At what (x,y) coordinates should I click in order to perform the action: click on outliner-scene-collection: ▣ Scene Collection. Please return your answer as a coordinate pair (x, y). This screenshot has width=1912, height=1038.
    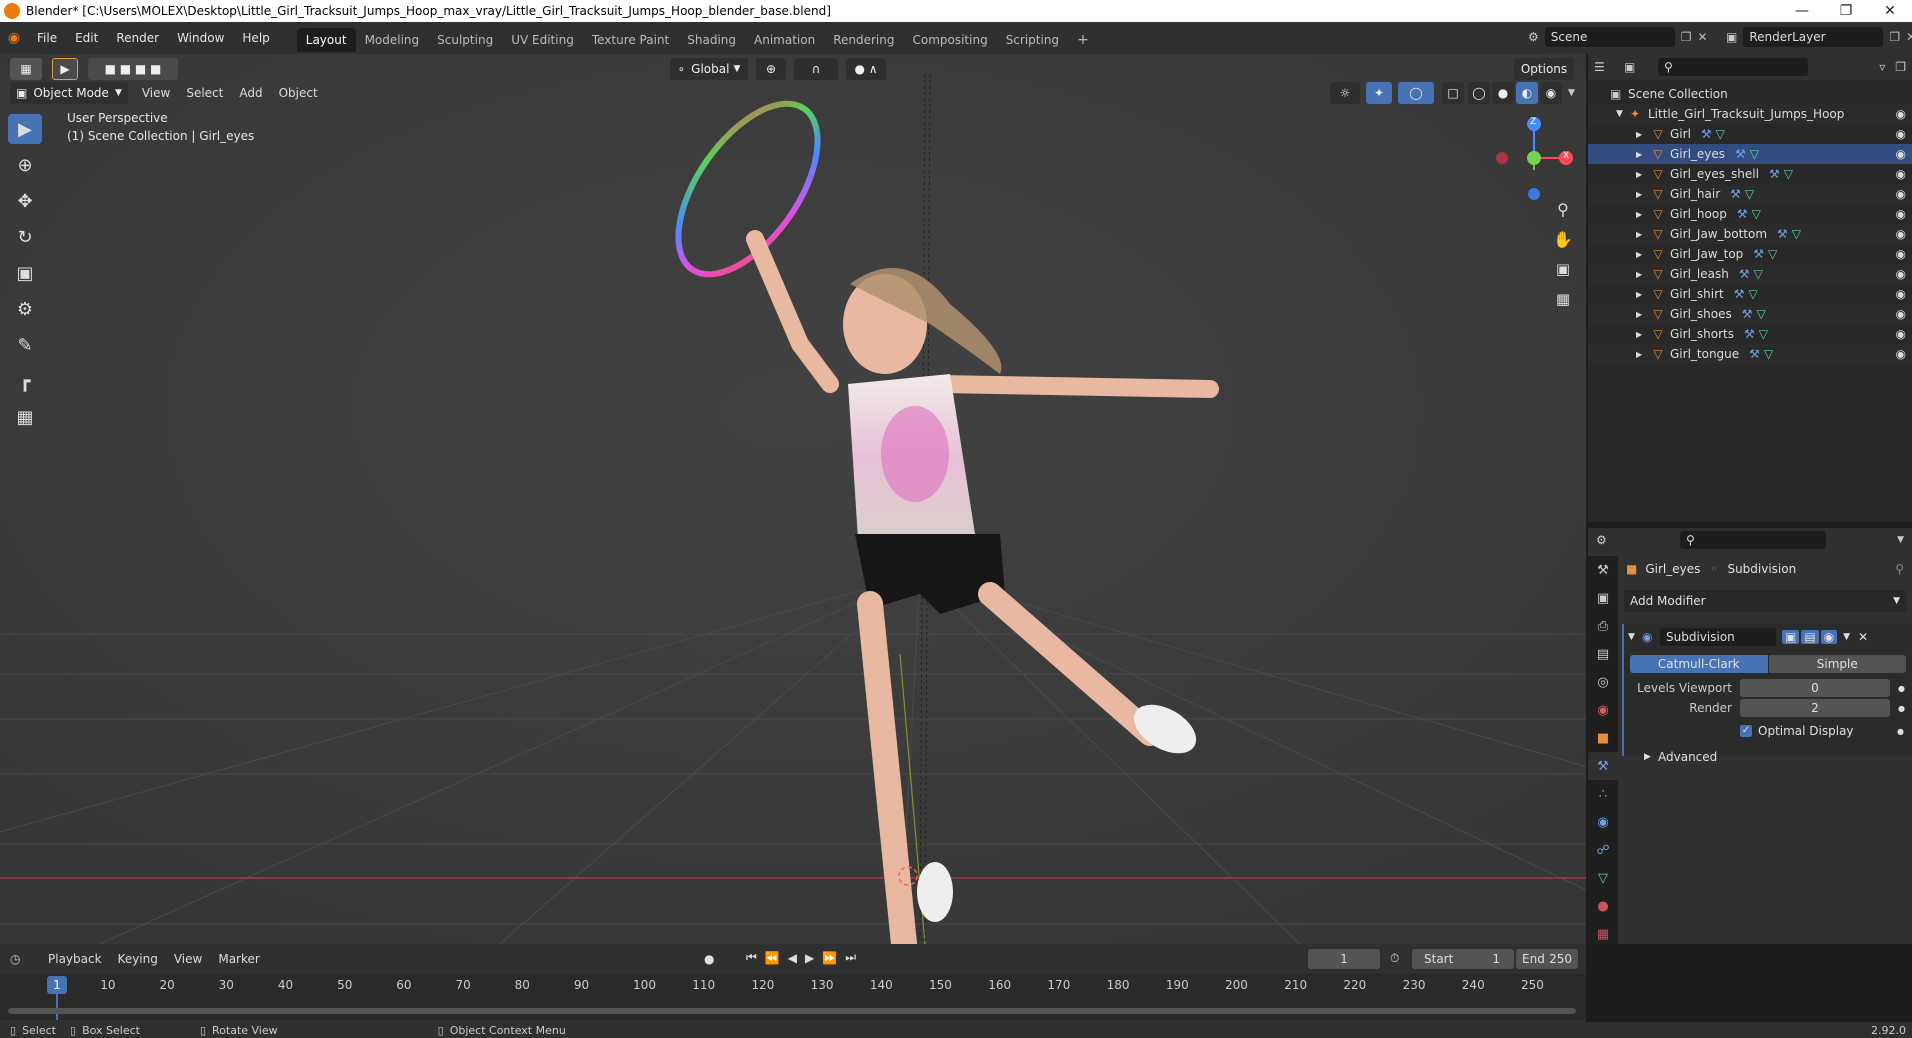
    Looking at the image, I should click on (1750, 94).